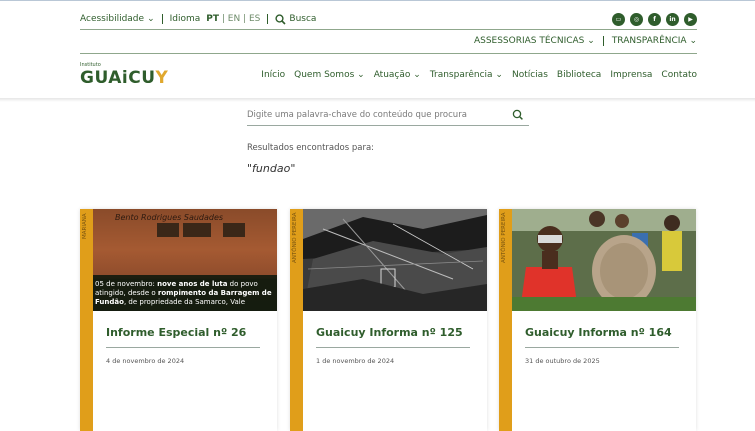  I want to click on nav-item-atuacao: Atuação ⌄, so click(397, 75).